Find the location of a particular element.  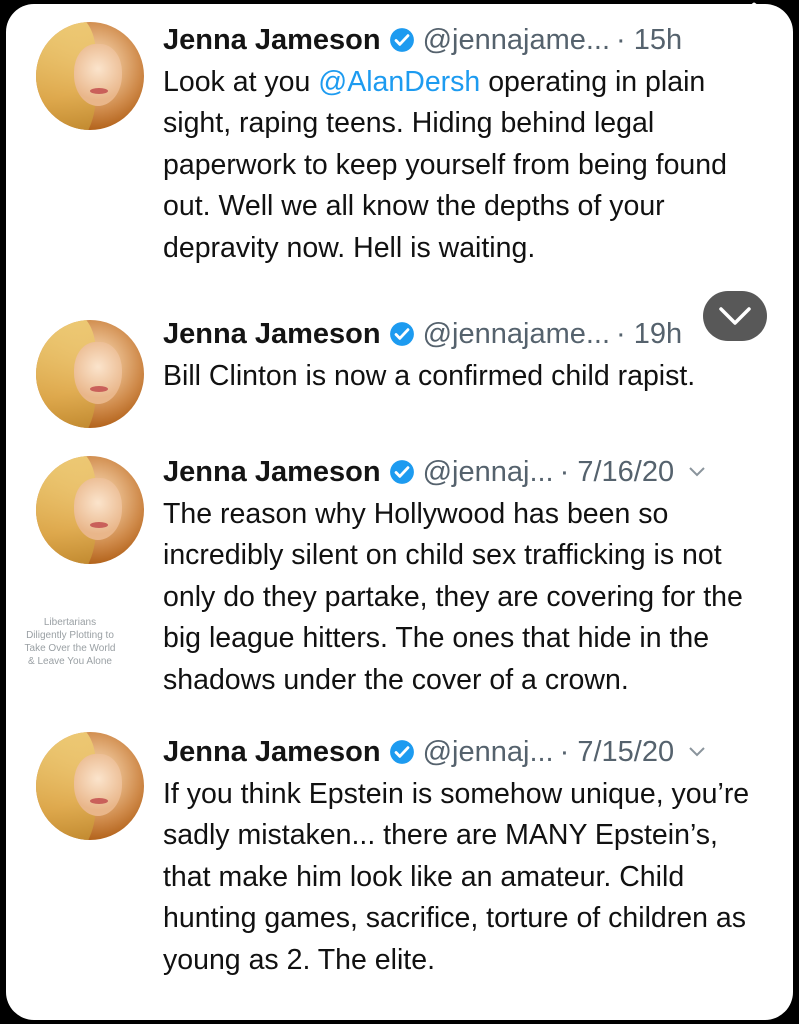

camera-icon is located at coordinates (735, 221).